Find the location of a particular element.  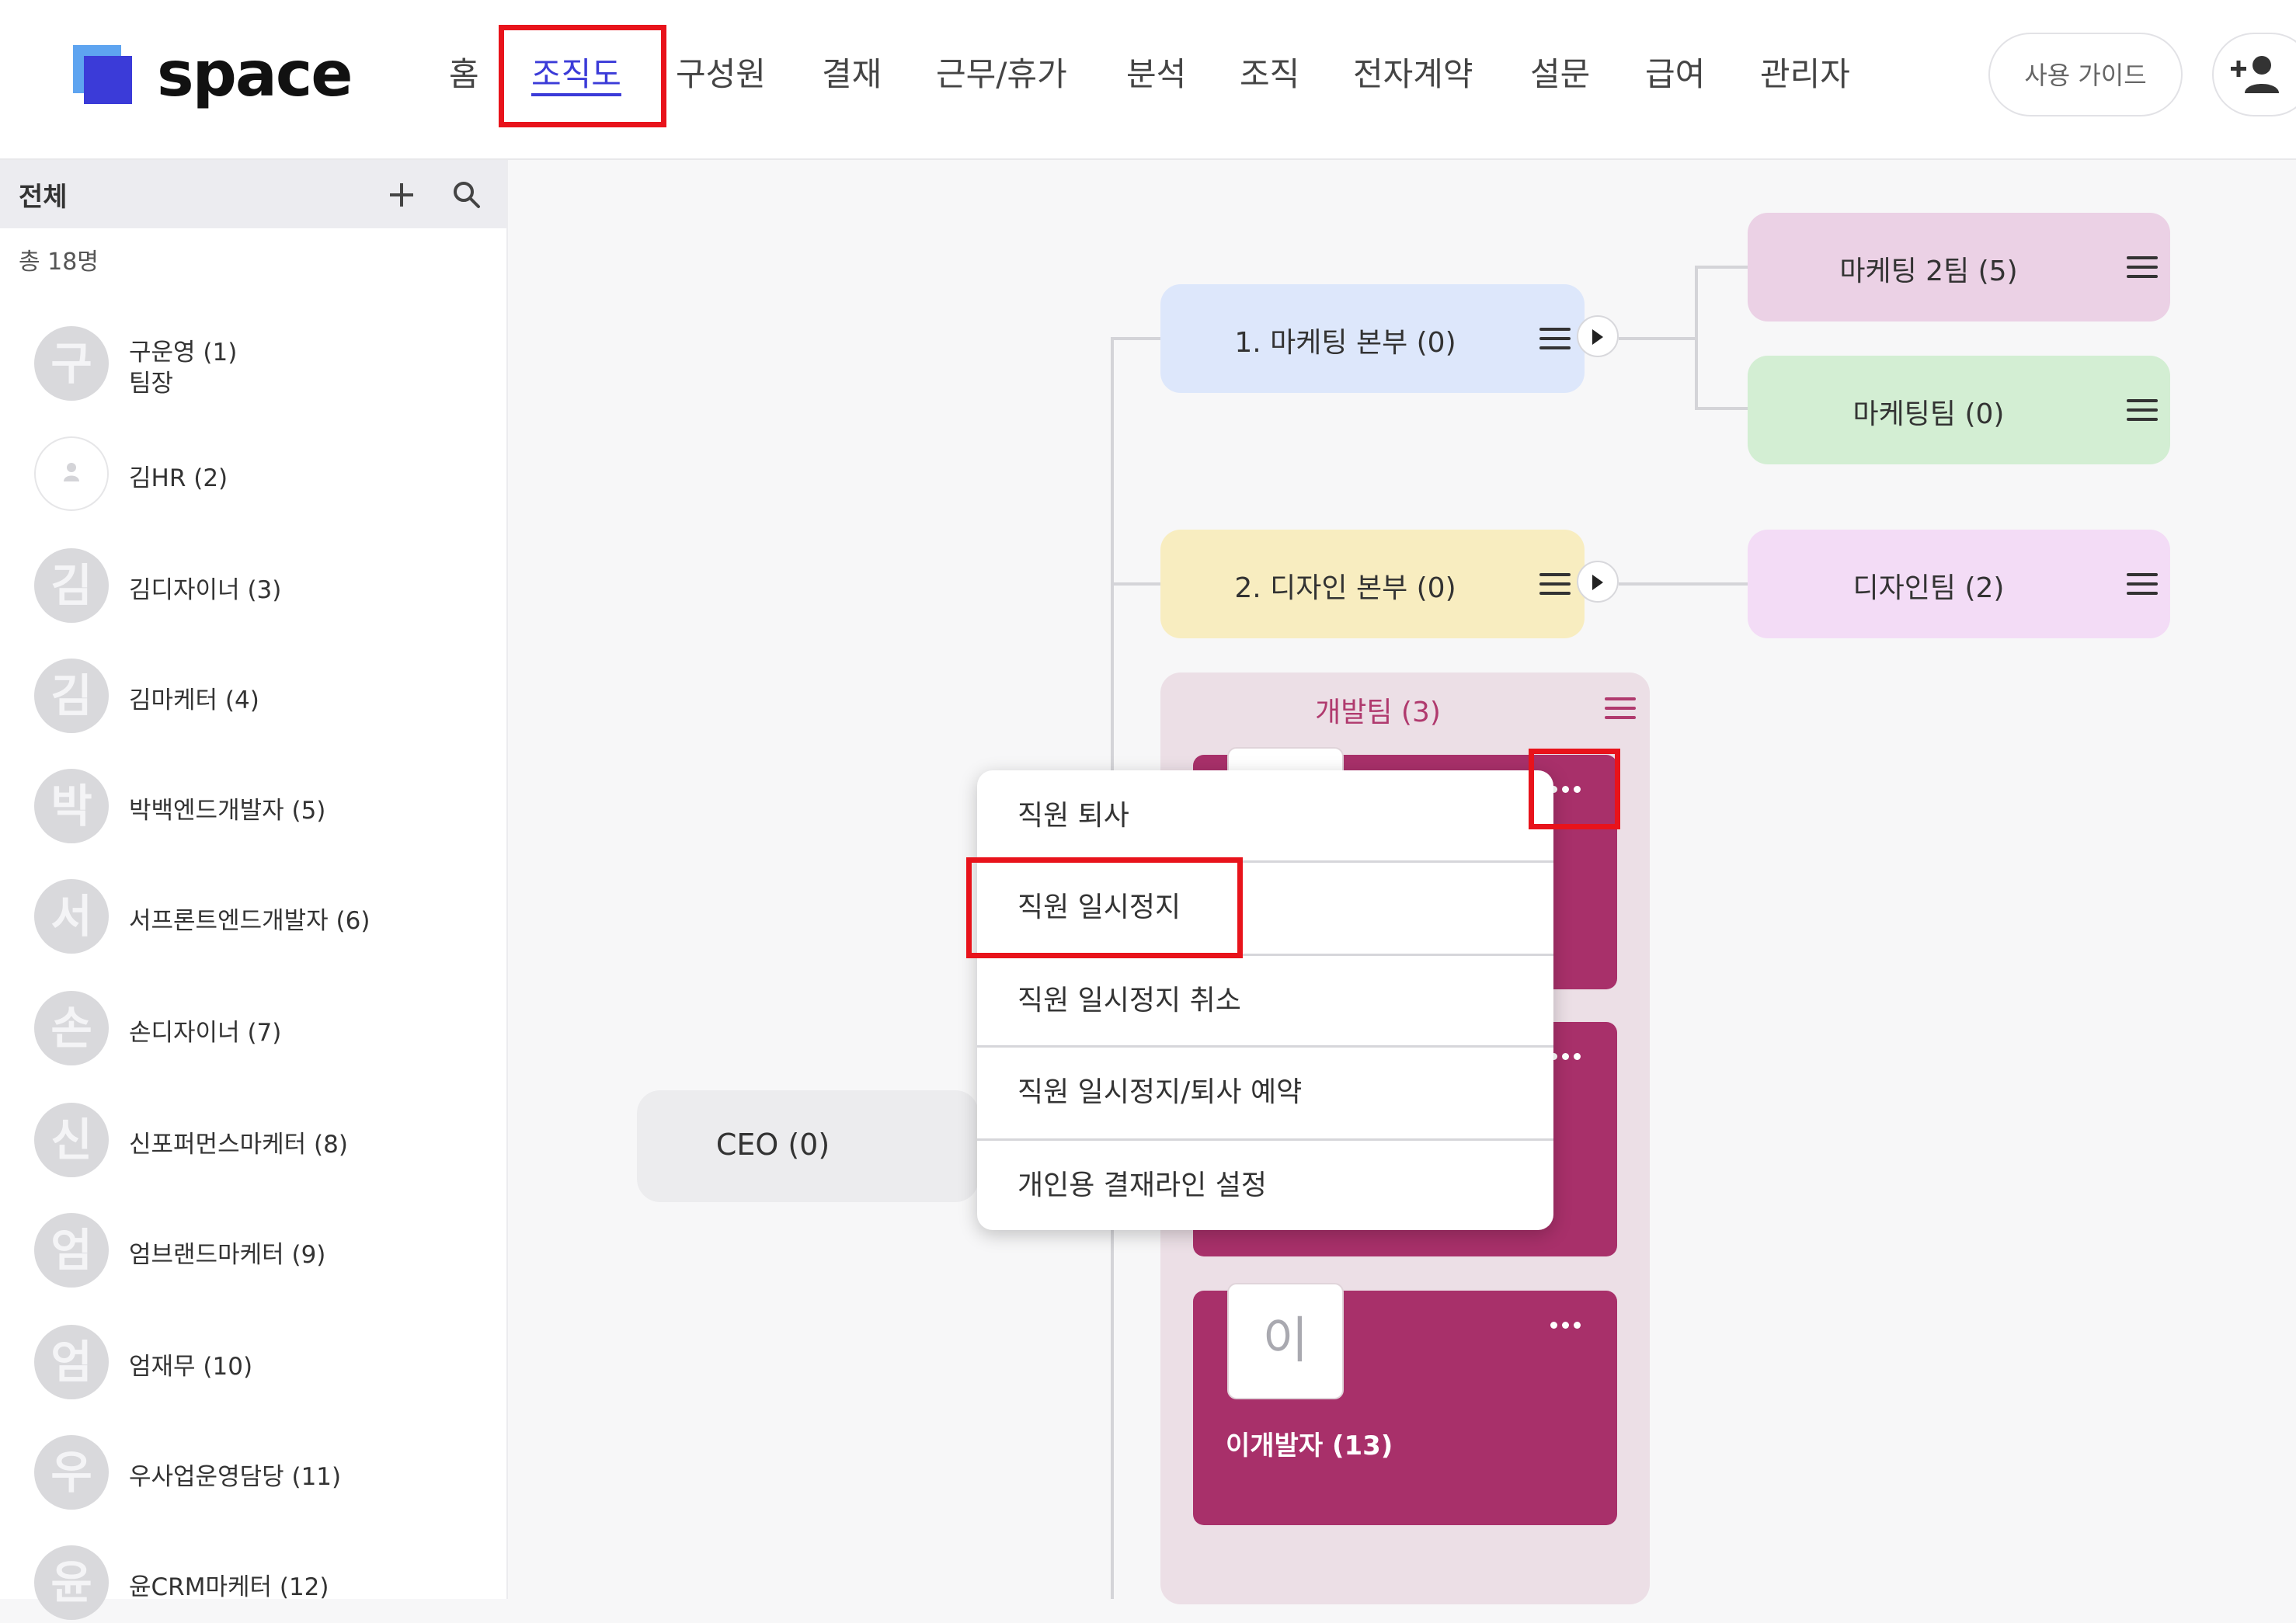

highlight-box-more-options is located at coordinates (1574, 789).